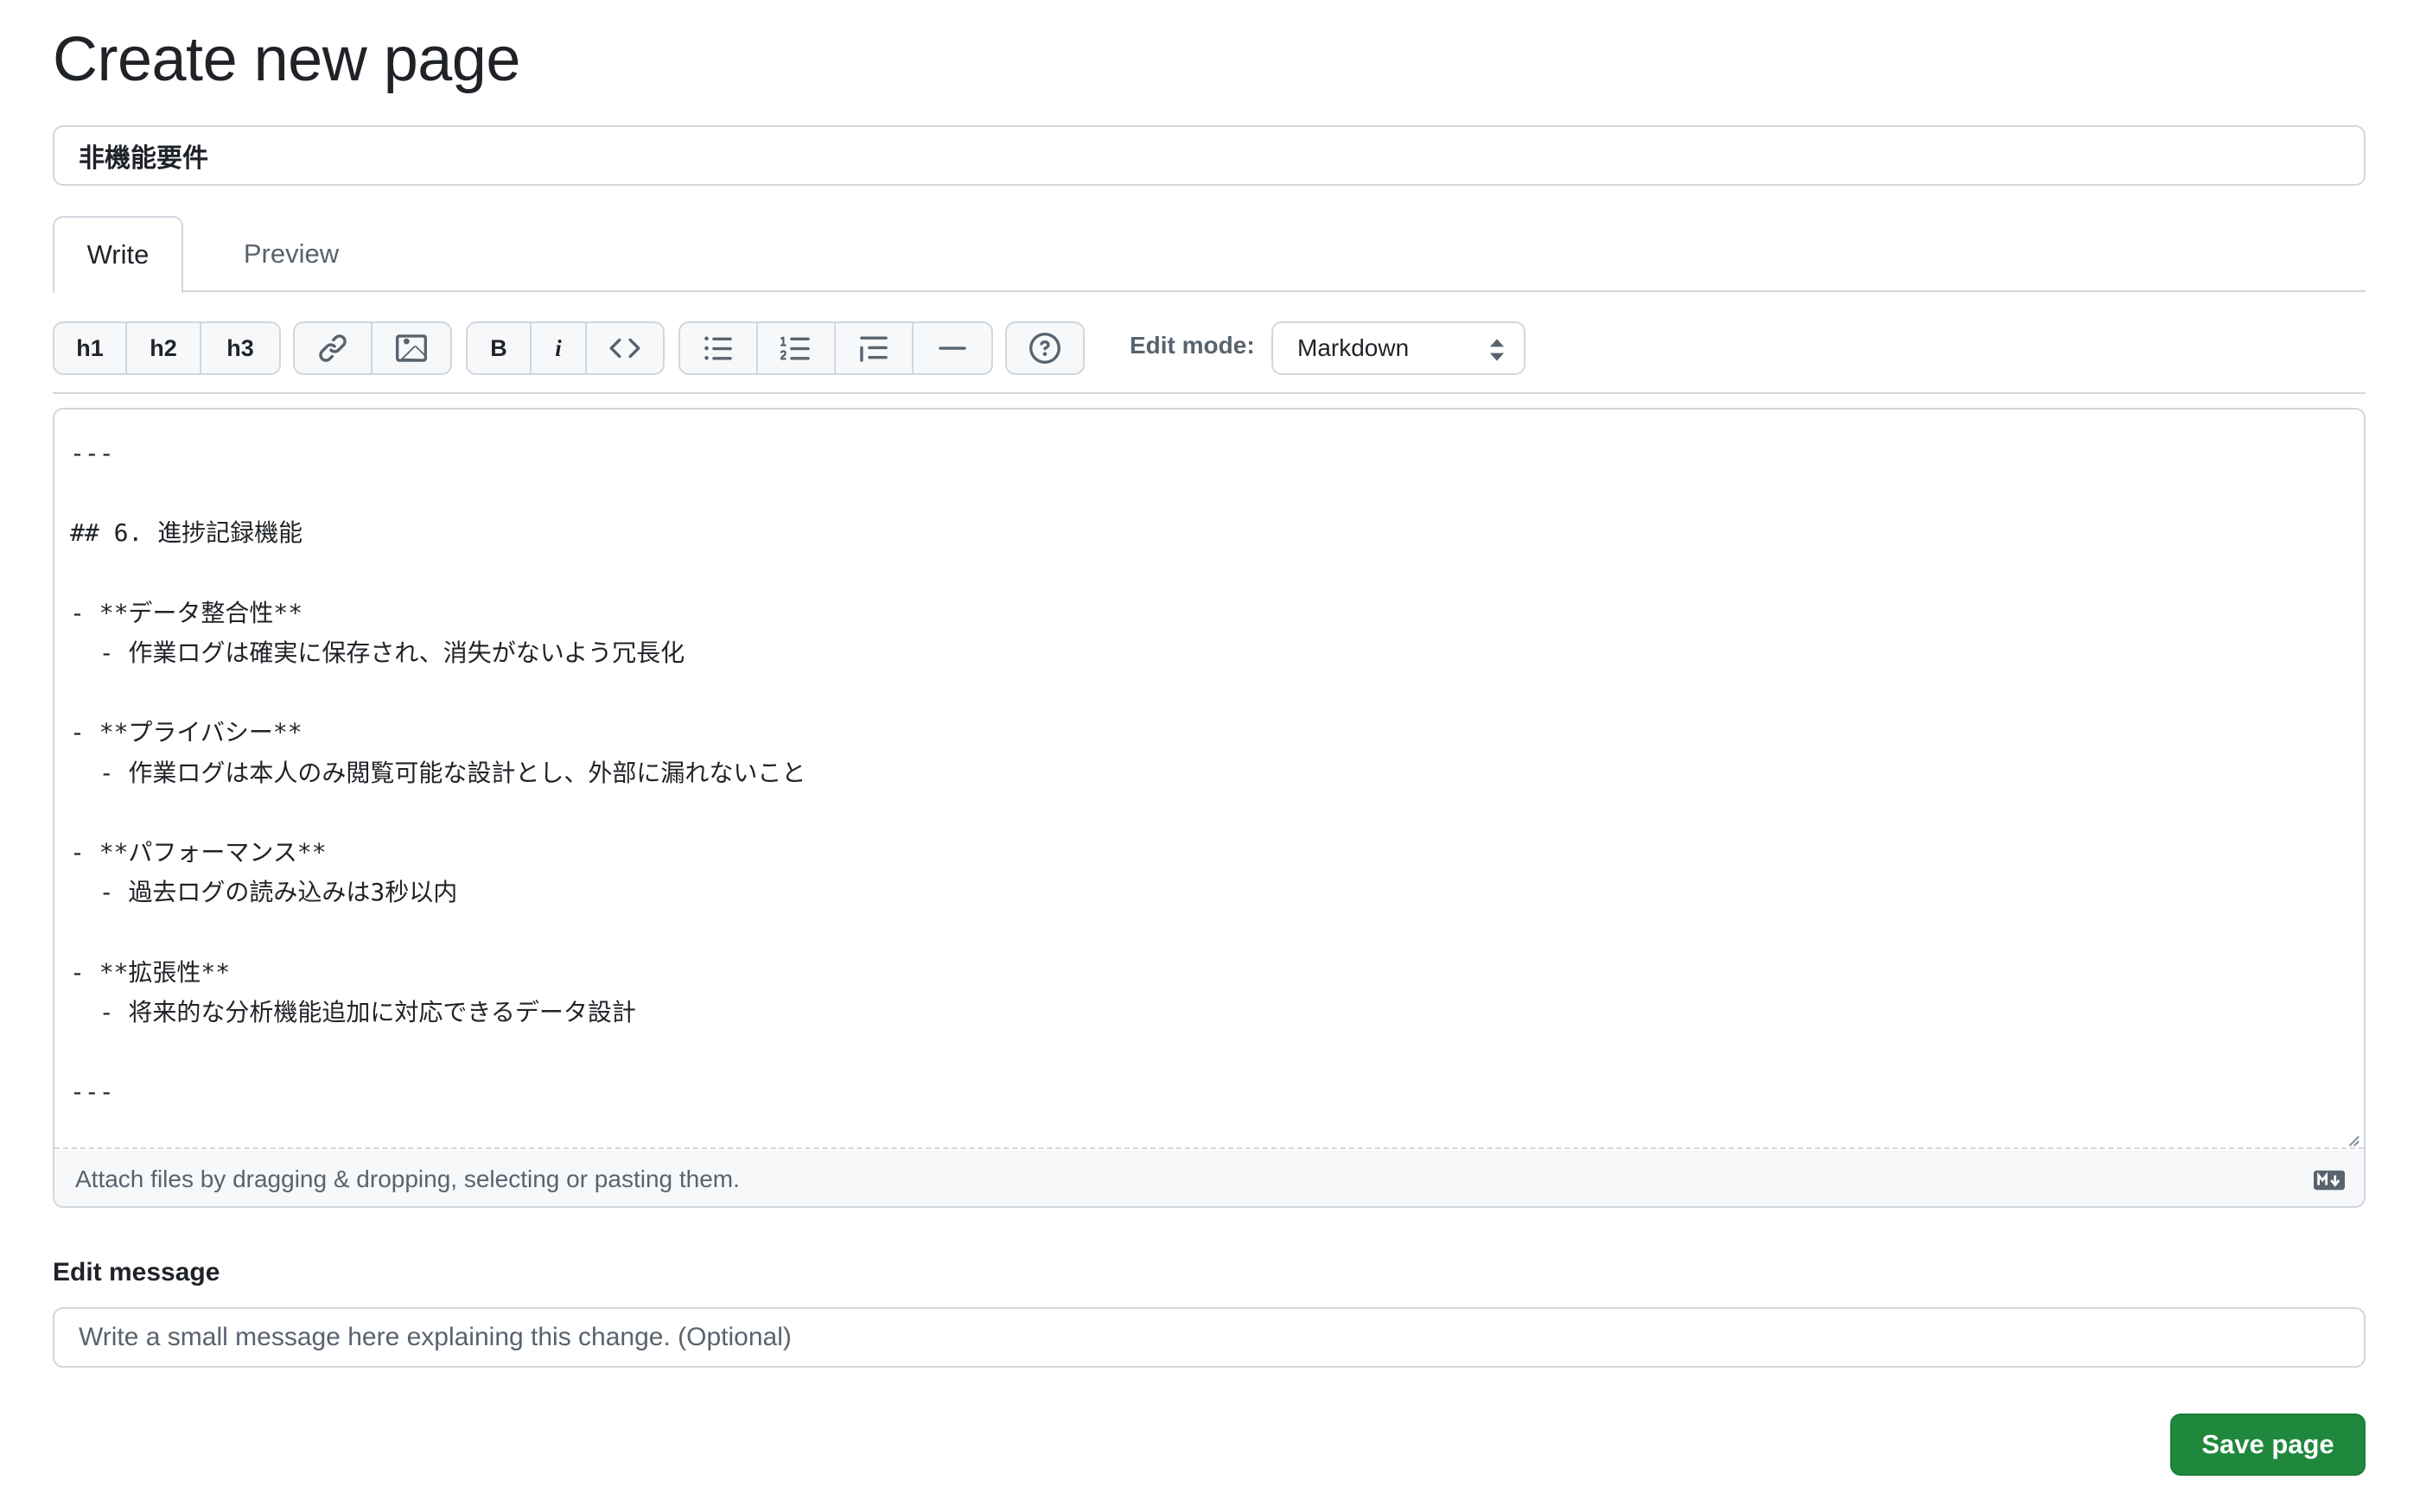 The width and height of the screenshot is (2420, 1512). What do you see at coordinates (1497, 350) in the screenshot?
I see `select-arrows-icon` at bounding box center [1497, 350].